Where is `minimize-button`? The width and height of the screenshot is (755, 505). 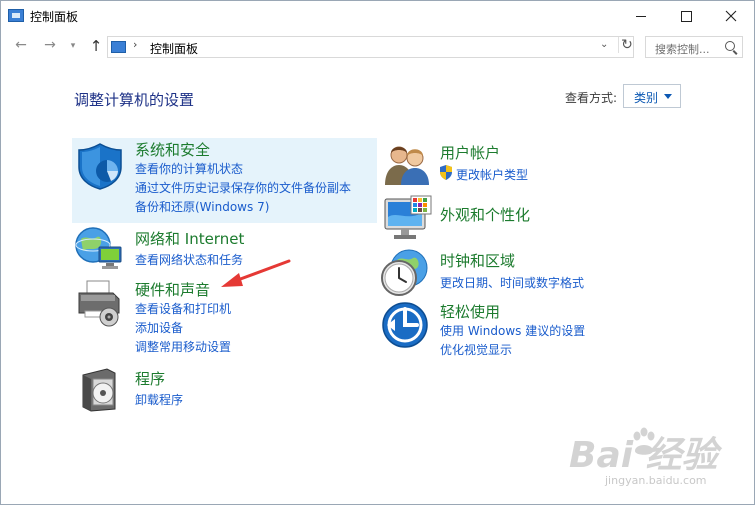 minimize-button is located at coordinates (641, 16).